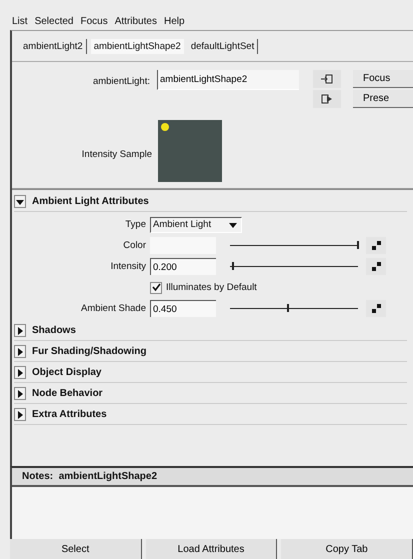  What do you see at coordinates (94, 21) in the screenshot?
I see `menu-item: Focus` at bounding box center [94, 21].